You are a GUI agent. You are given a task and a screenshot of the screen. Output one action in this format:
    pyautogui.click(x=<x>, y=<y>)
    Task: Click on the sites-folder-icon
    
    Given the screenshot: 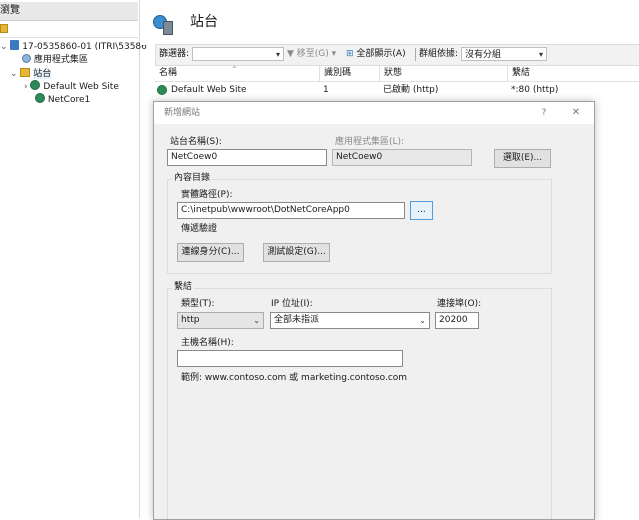 What is the action you would take?
    pyautogui.click(x=25, y=72)
    